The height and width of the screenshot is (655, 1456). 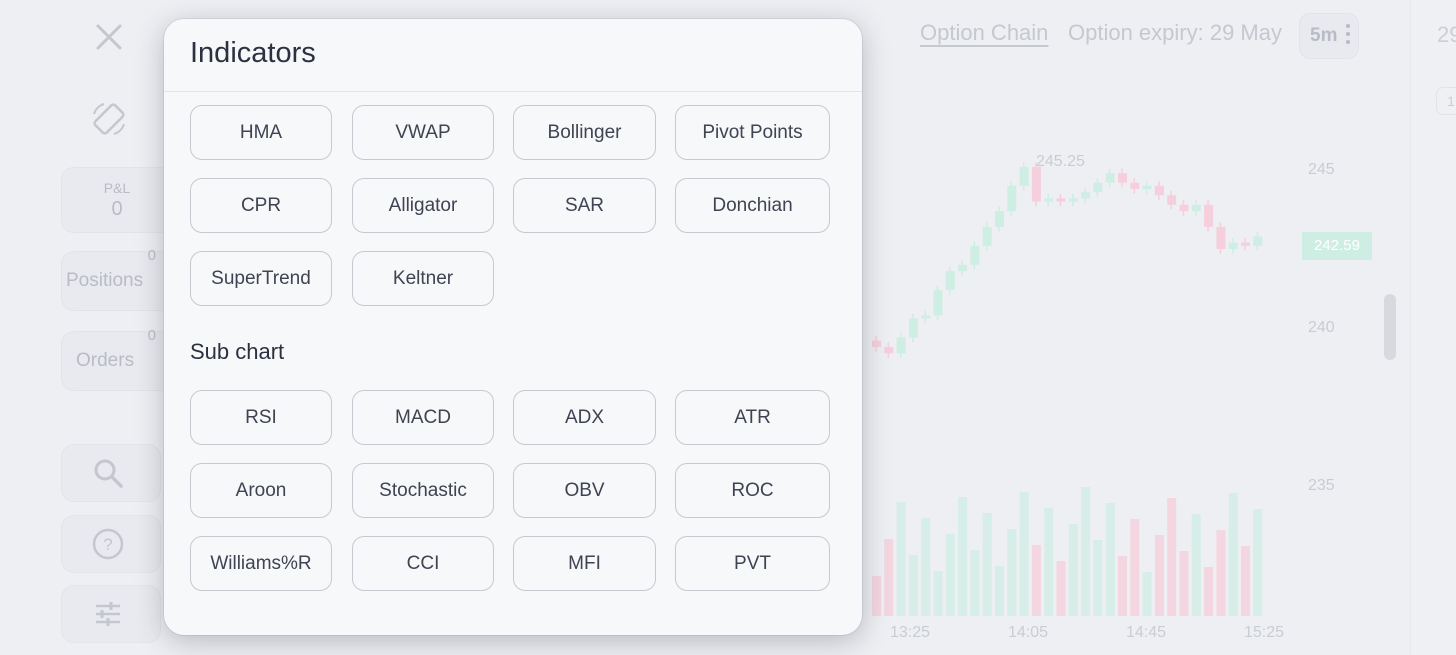 What do you see at coordinates (752, 563) in the screenshot?
I see `subchart-pvt-button: PVT` at bounding box center [752, 563].